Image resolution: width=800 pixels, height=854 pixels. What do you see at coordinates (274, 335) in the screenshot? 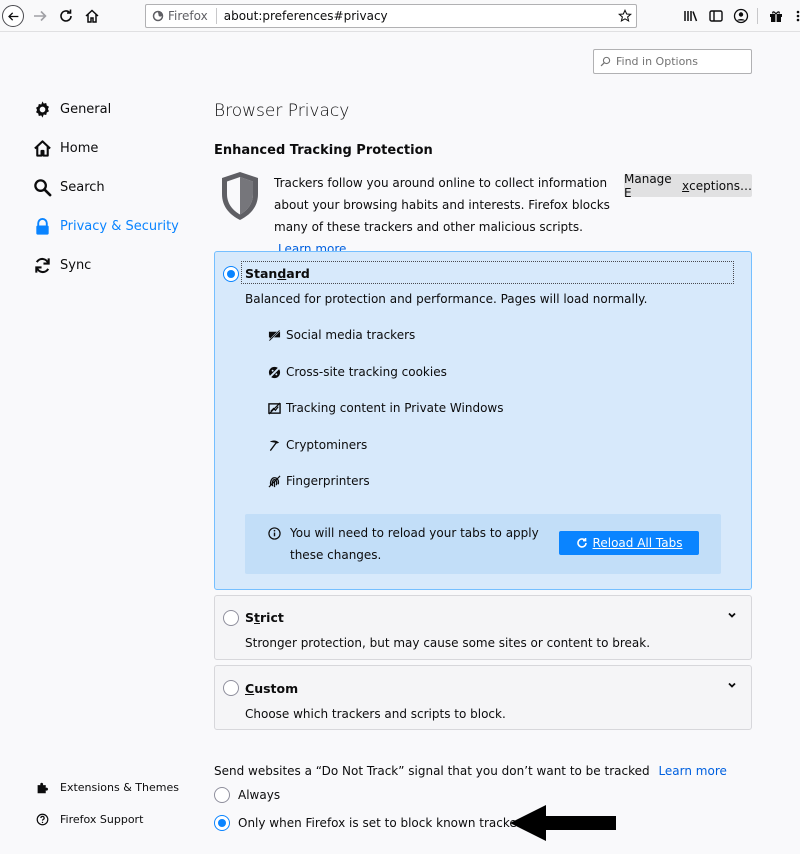
I see `social-tracker-icon` at bounding box center [274, 335].